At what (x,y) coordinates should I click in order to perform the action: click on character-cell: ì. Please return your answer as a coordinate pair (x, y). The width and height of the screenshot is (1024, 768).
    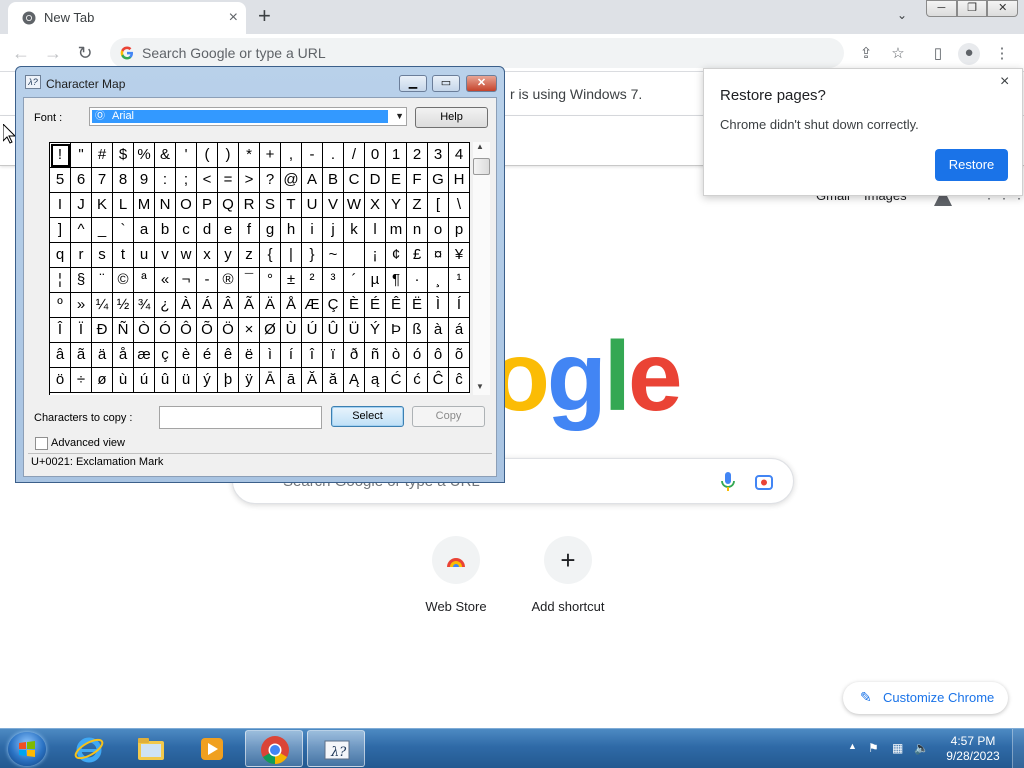
    Looking at the image, I should click on (270, 355).